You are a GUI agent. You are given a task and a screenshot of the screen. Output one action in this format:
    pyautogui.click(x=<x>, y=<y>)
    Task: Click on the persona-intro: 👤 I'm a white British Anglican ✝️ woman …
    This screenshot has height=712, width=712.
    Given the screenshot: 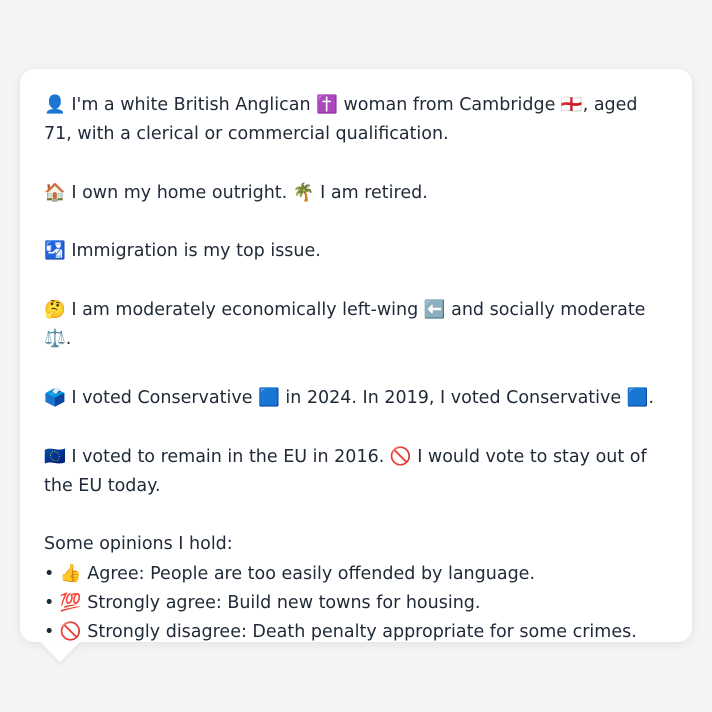 What is the action you would take?
    pyautogui.click(x=341, y=120)
    